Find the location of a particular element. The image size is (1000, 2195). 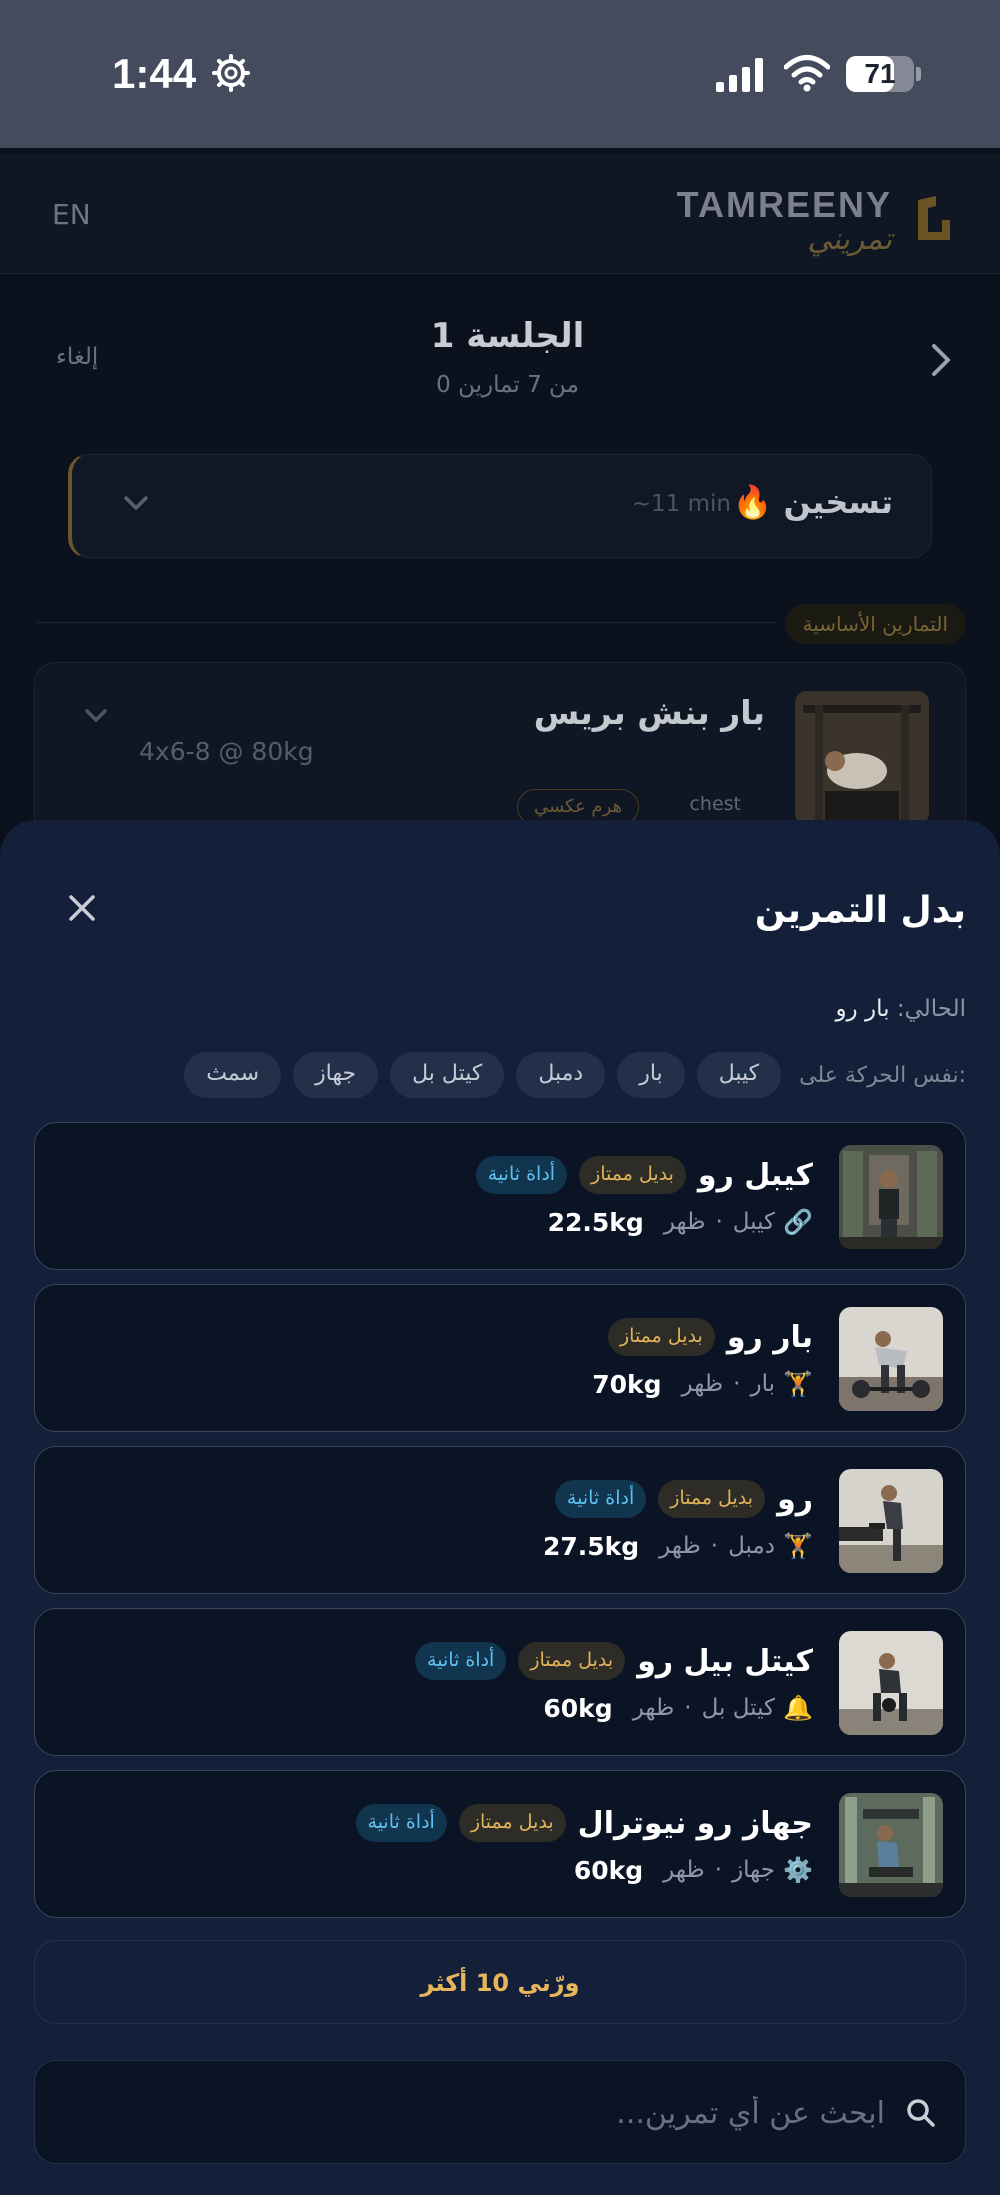

same-movement-label: نفس الحركة على: is located at coordinates (882, 1075).